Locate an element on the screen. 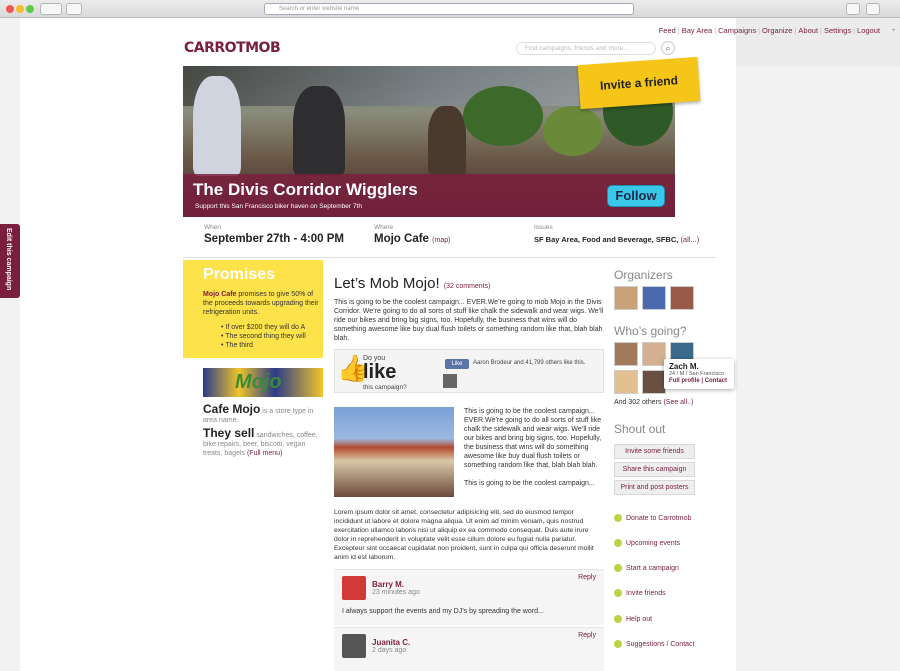  nav-campaigns: Campaigns is located at coordinates (737, 30).